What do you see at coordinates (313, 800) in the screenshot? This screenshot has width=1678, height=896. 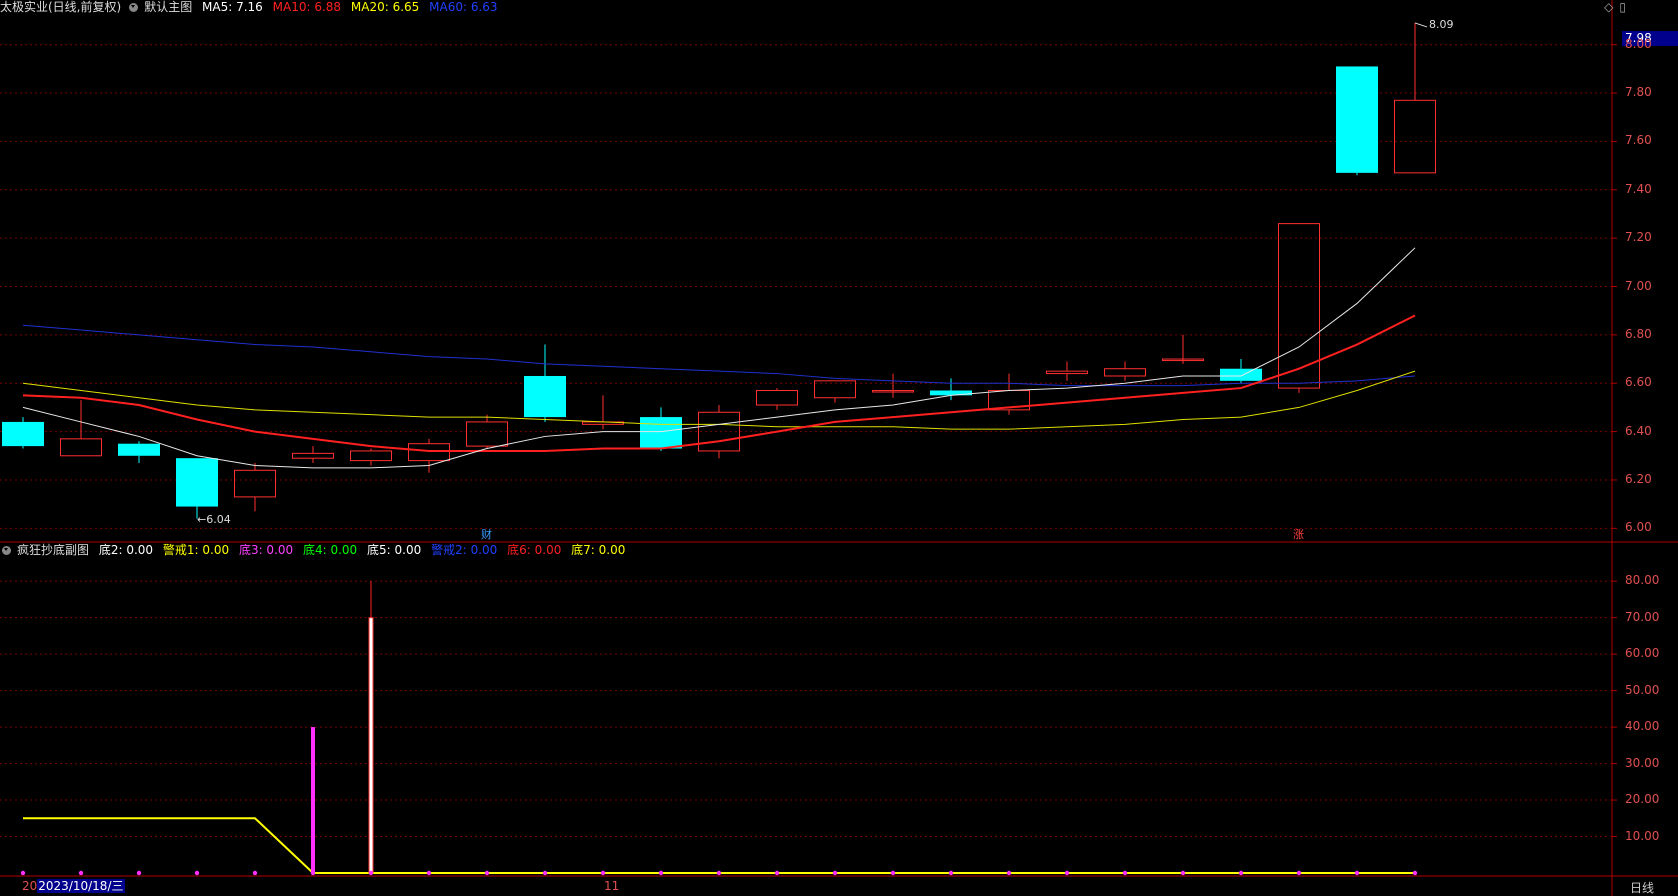 I see `di3-bar` at bounding box center [313, 800].